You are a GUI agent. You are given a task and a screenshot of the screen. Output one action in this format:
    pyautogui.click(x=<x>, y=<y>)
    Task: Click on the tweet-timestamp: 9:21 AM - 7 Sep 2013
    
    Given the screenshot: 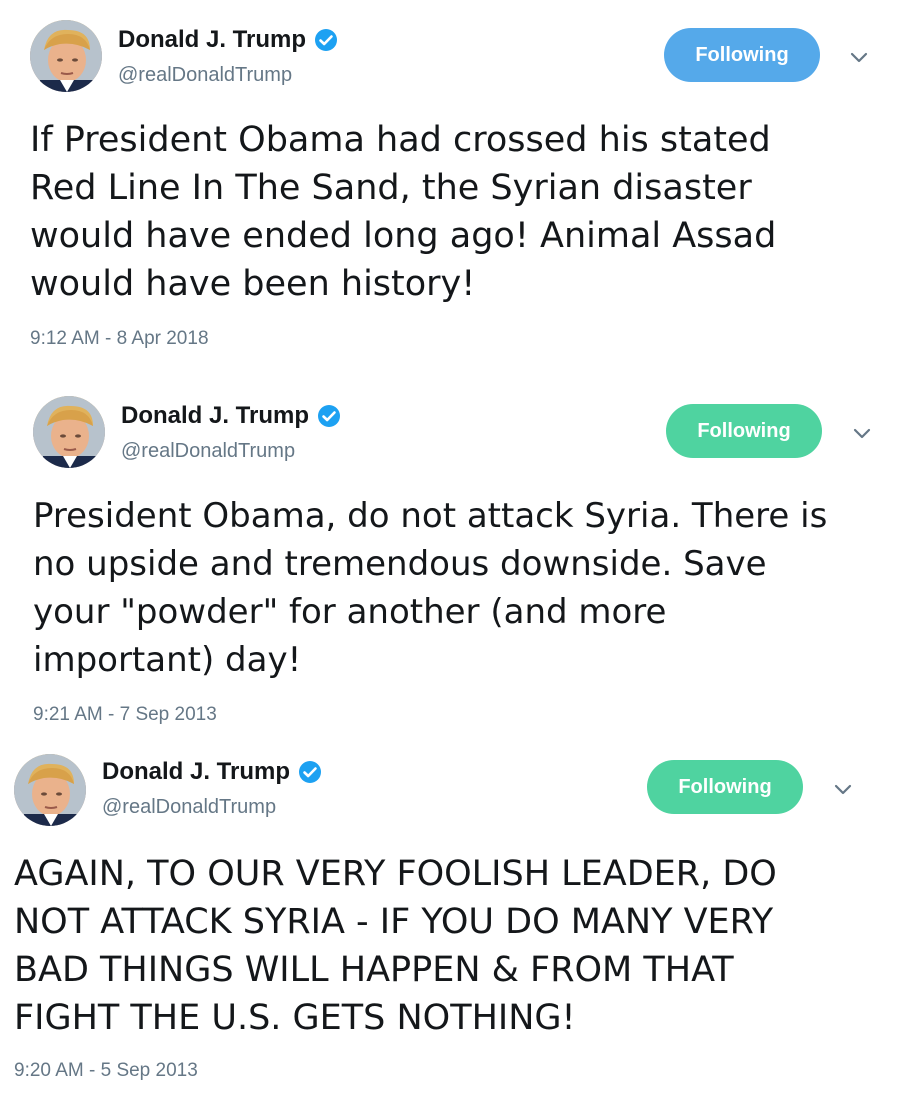 What is the action you would take?
    pyautogui.click(x=125, y=715)
    